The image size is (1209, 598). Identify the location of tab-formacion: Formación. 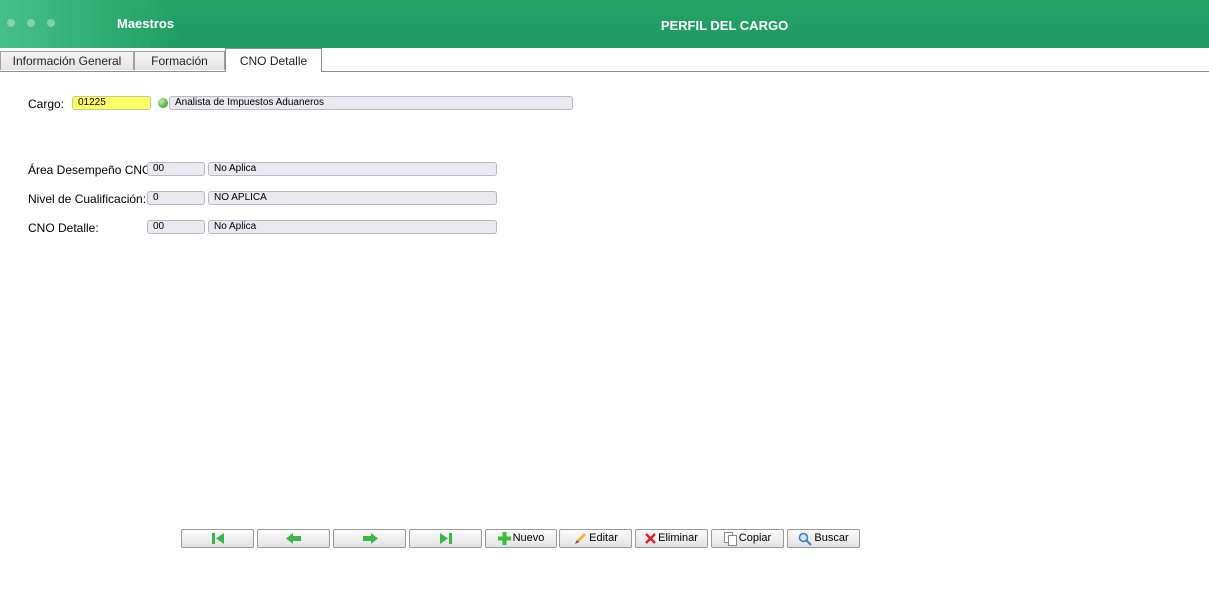
(179, 60).